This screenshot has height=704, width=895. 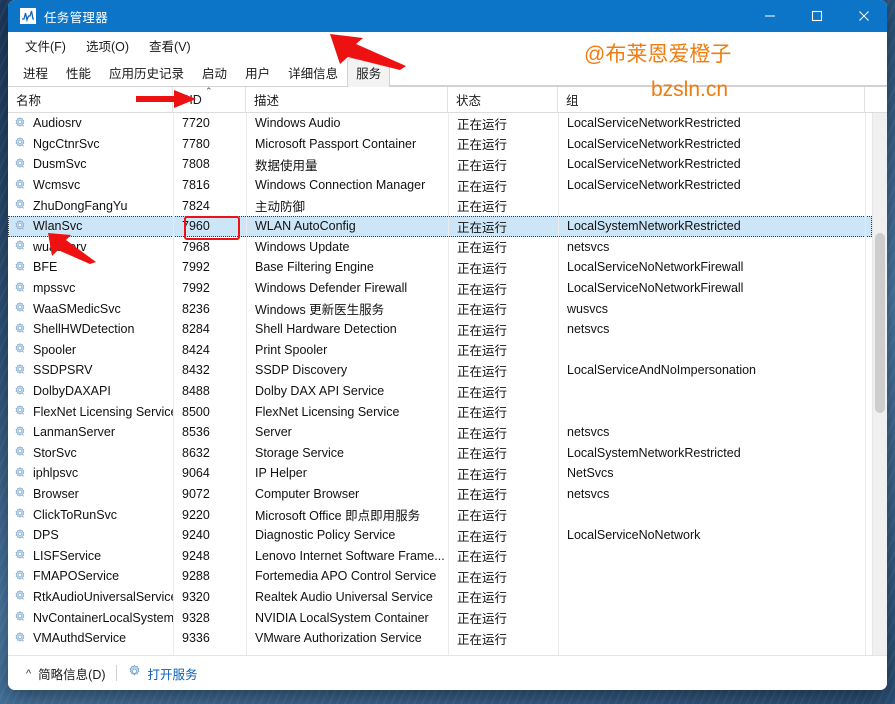 What do you see at coordinates (440, 391) in the screenshot?
I see `table-row: DolbyDAXAPI 8488 Dolby DAX API Service 正在运行` at bounding box center [440, 391].